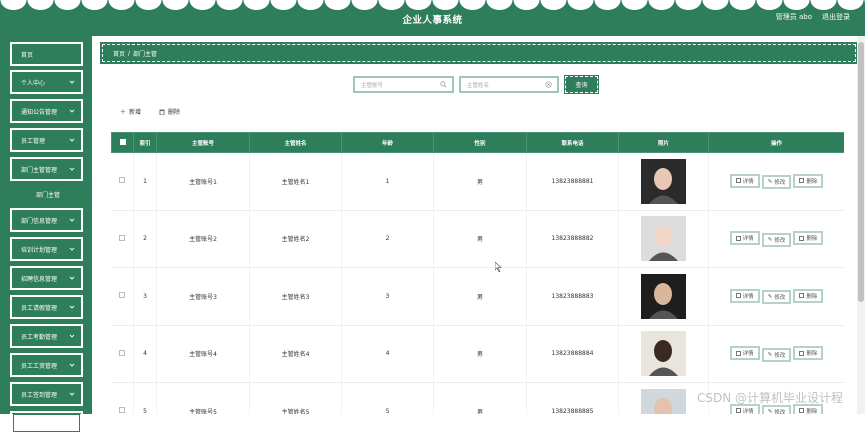  What do you see at coordinates (203, 182) in the screenshot?
I see `cell-account: 主管账号1` at bounding box center [203, 182].